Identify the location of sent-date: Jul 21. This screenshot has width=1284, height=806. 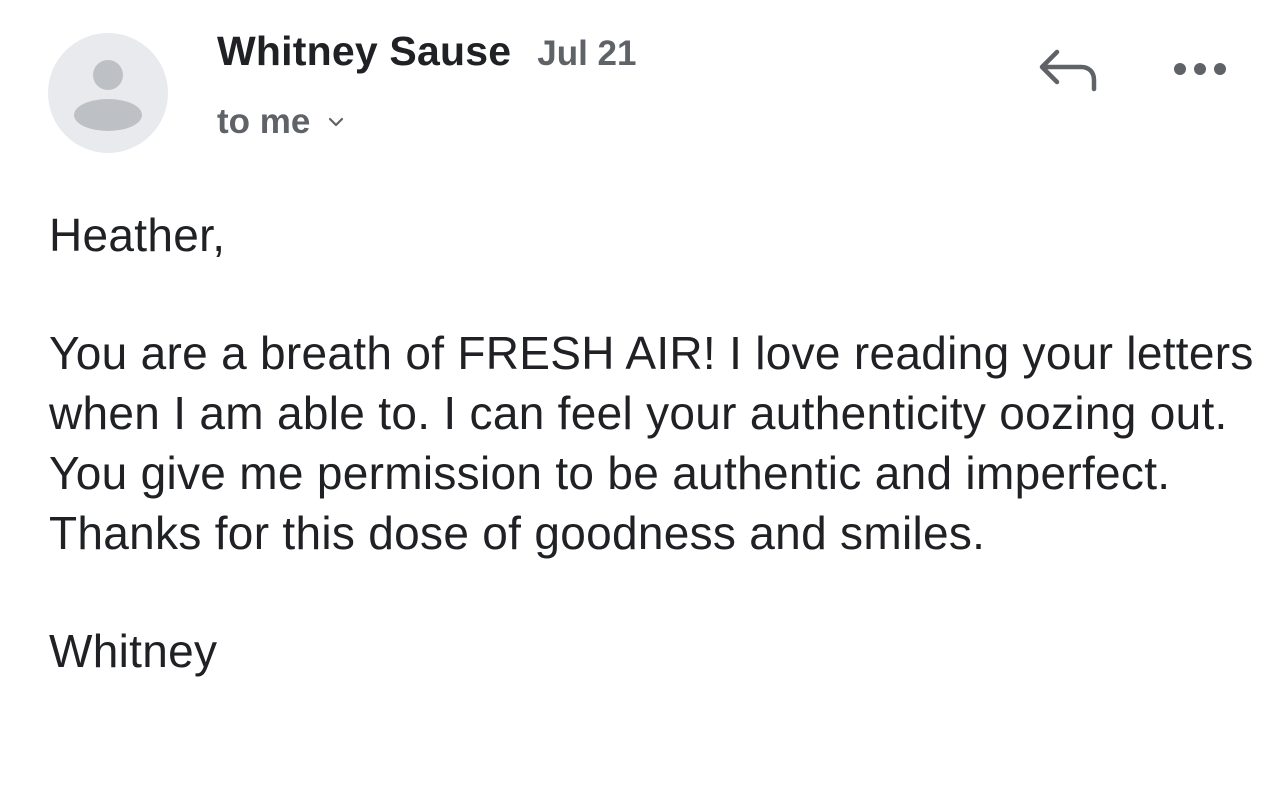
(587, 53).